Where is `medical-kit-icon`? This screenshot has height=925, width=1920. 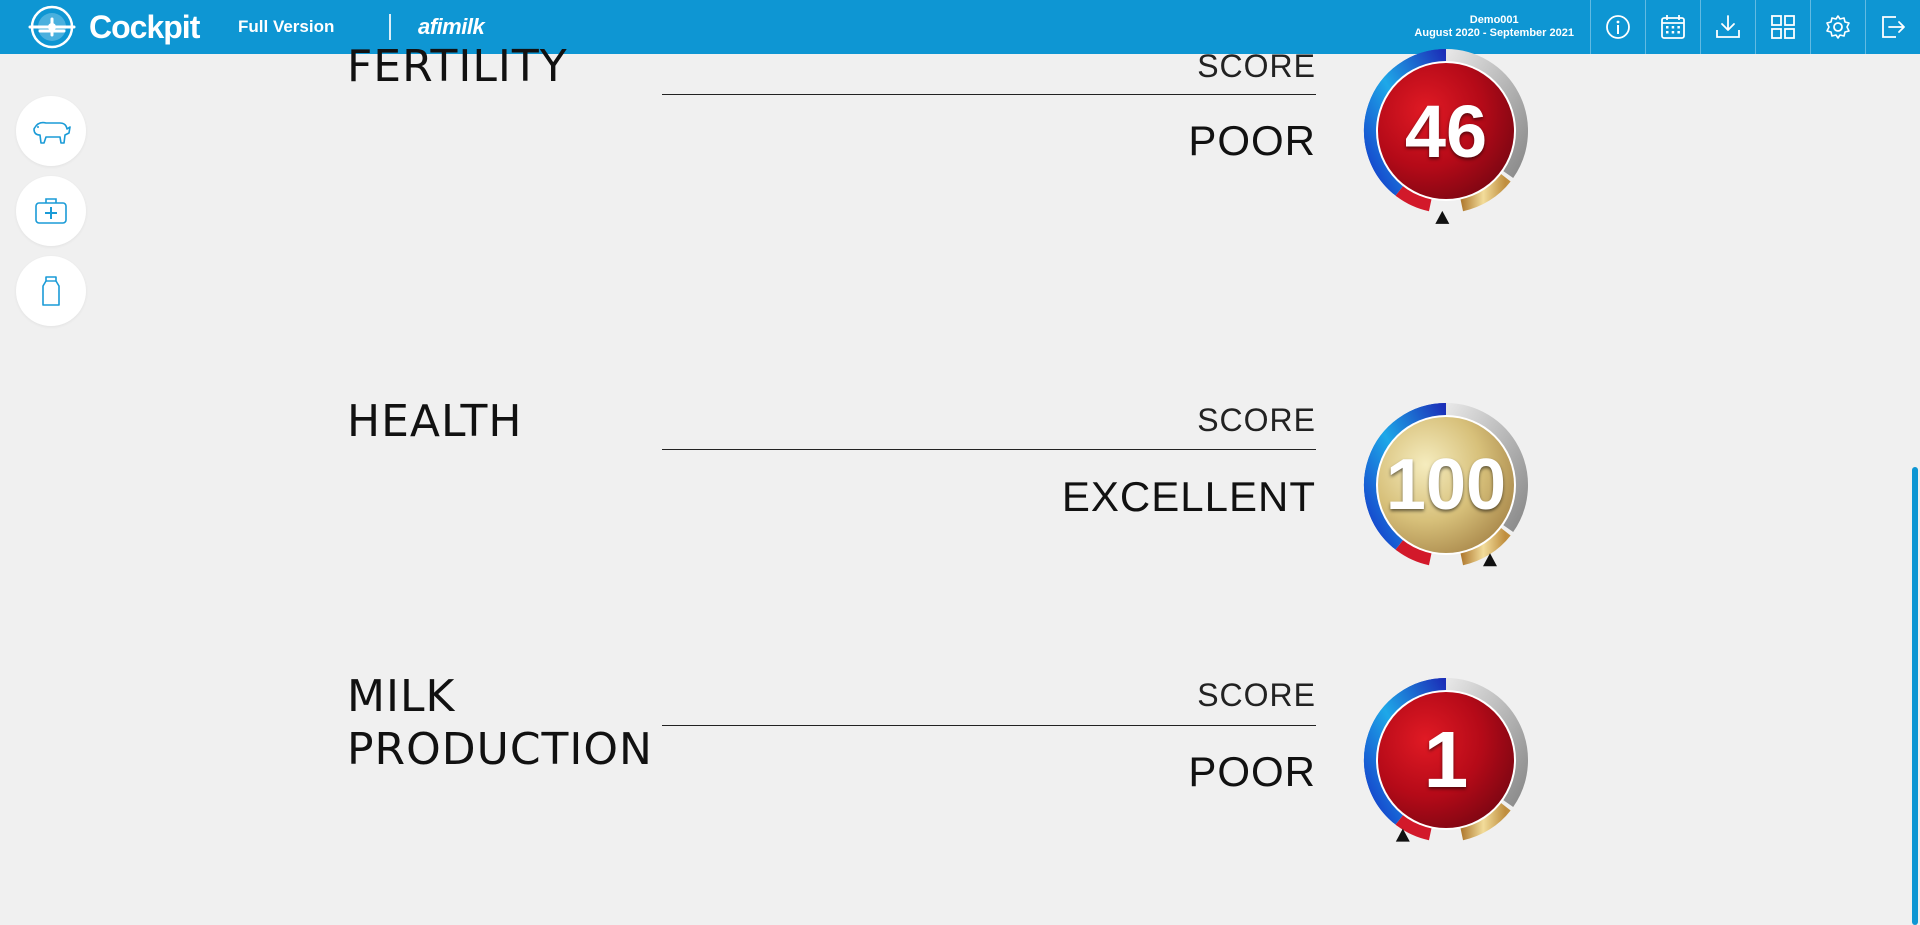
medical-kit-icon is located at coordinates (51, 211).